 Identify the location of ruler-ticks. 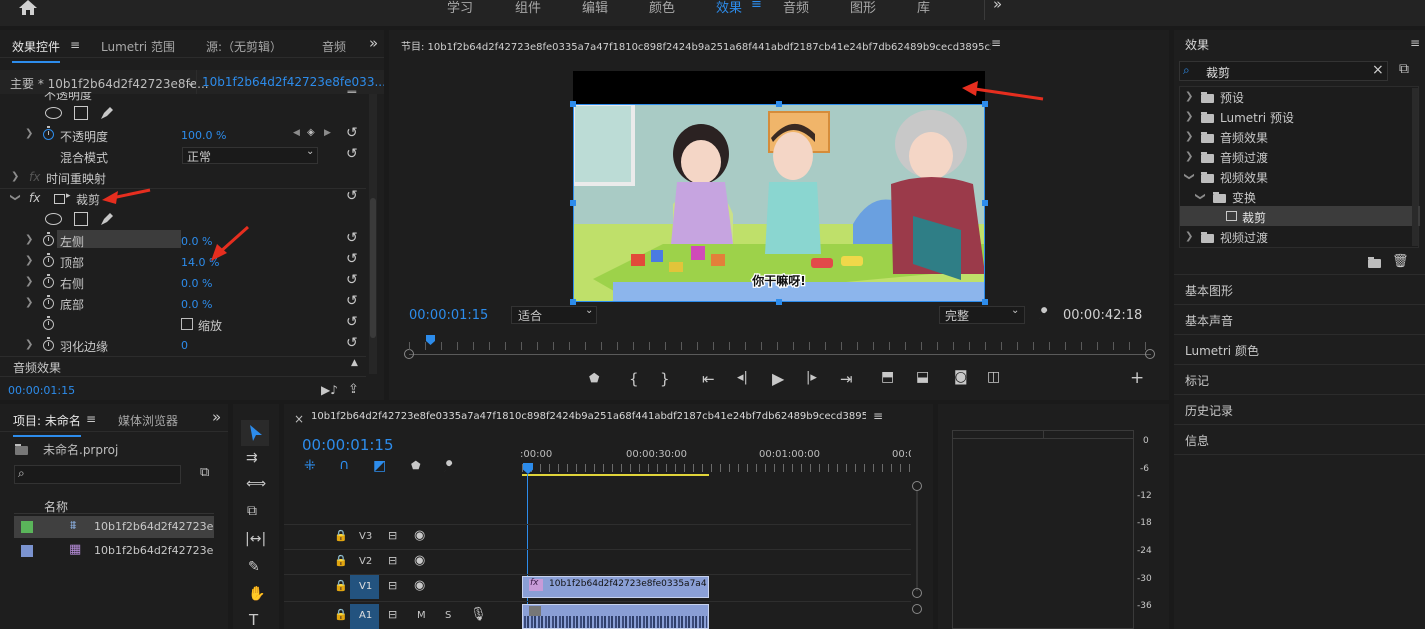
(716, 468).